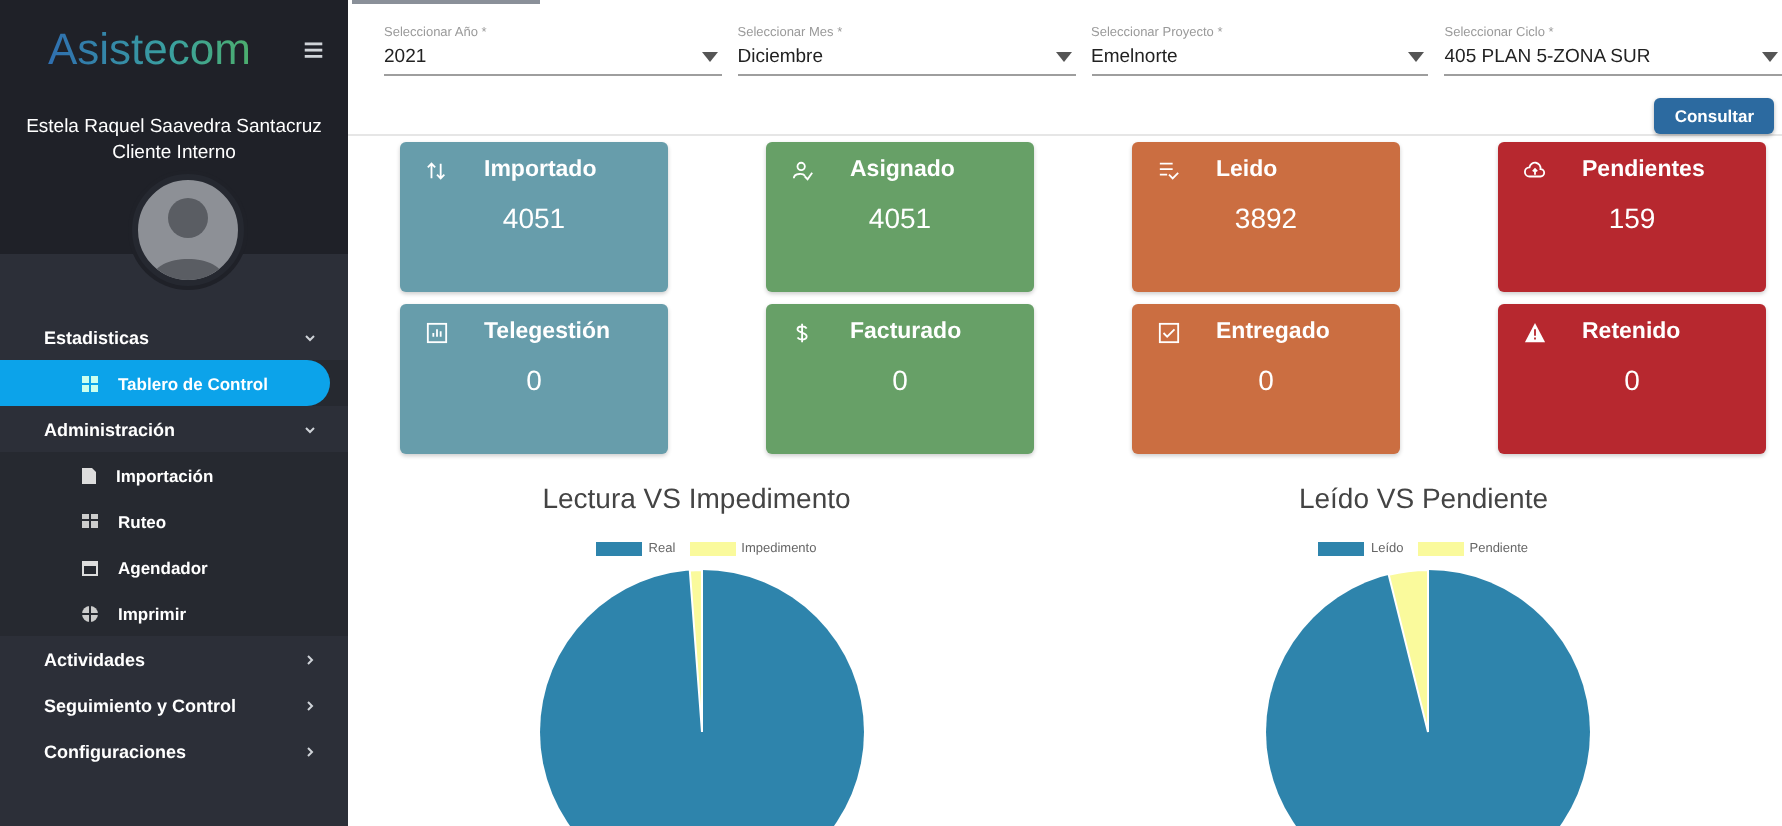  I want to click on menu-section: Configuraciones, so click(174, 751).